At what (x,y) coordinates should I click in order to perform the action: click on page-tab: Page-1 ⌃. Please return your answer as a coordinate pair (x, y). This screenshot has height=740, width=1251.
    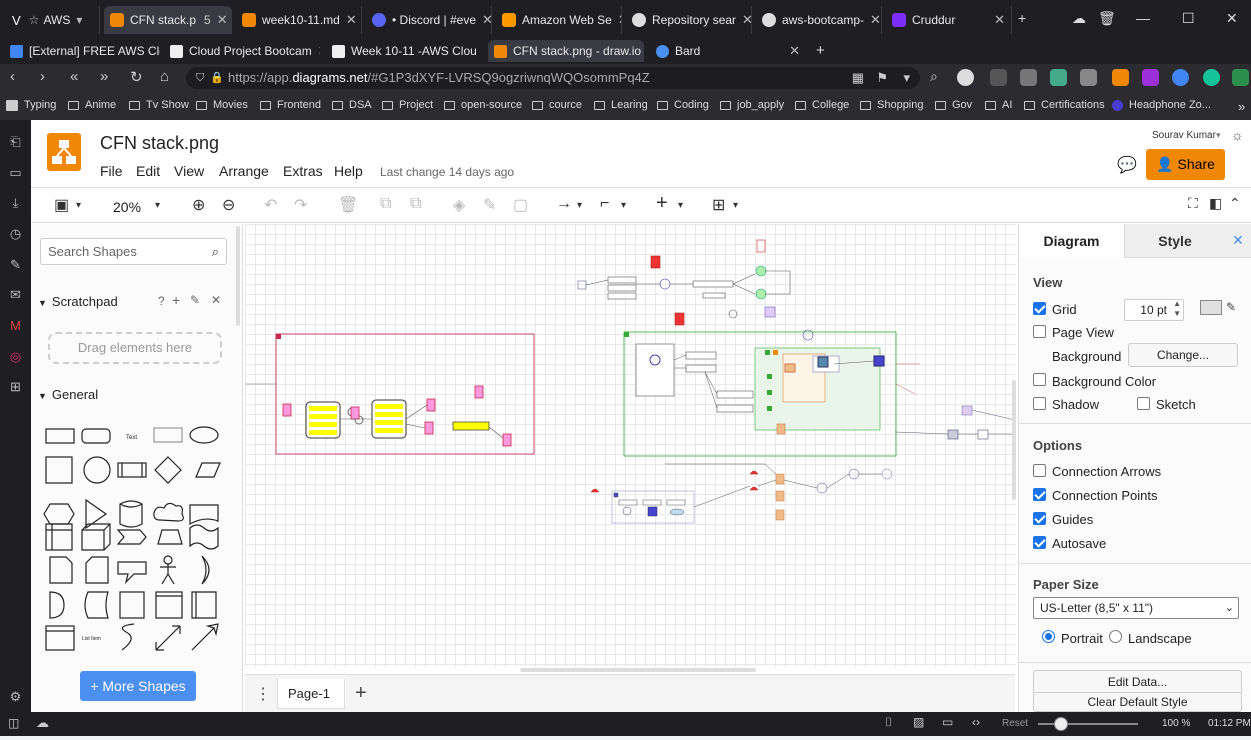
    Looking at the image, I should click on (311, 704).